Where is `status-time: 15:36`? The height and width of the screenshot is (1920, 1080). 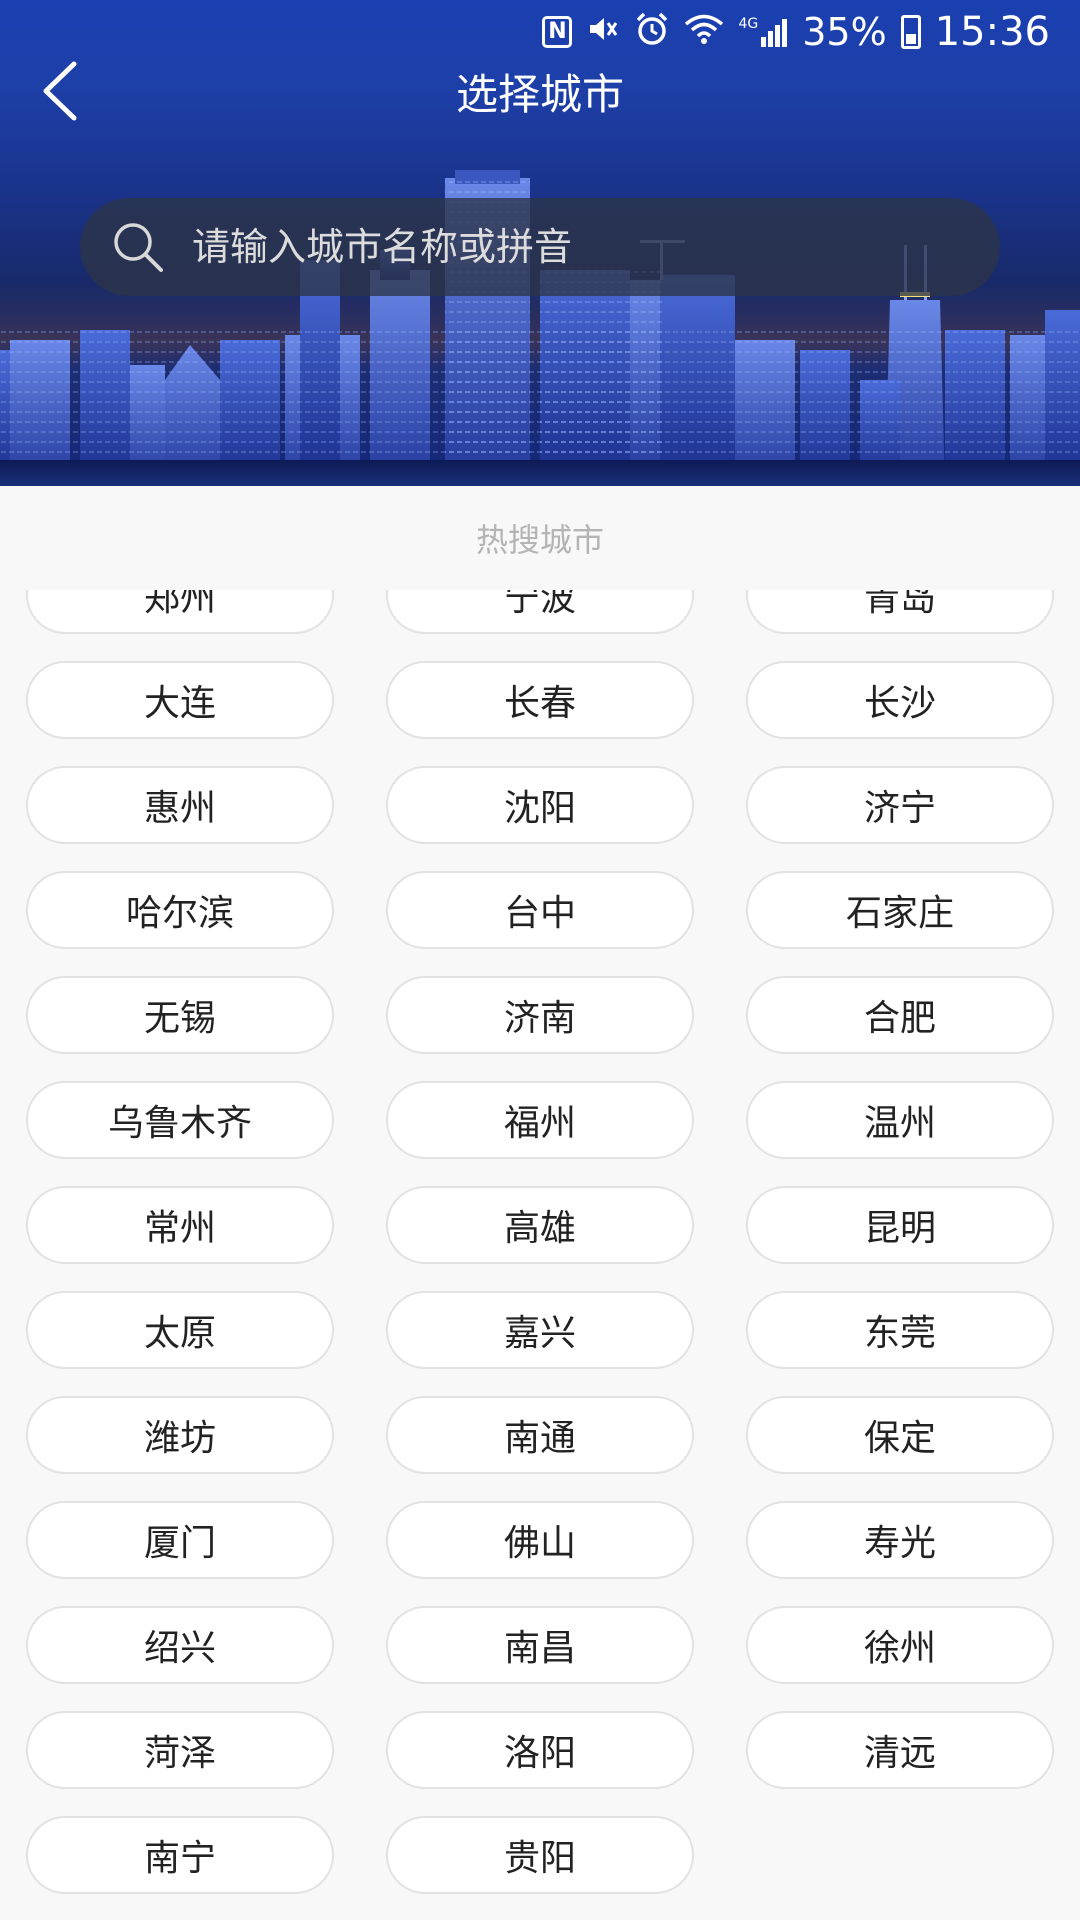
status-time: 15:36 is located at coordinates (992, 32).